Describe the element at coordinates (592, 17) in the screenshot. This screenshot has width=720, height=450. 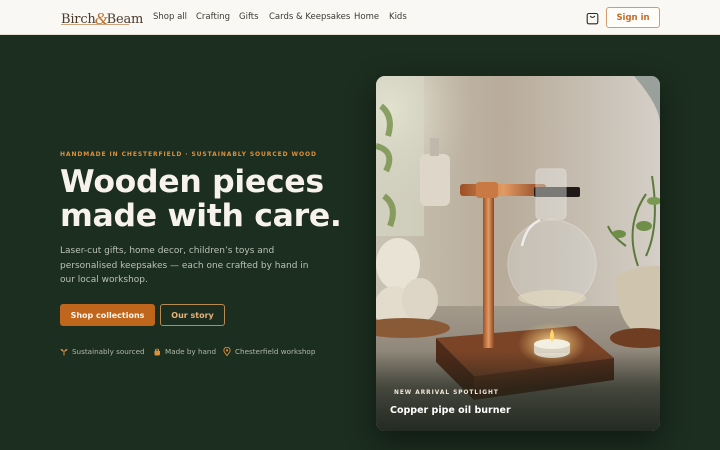
I see `shopping-bag-icon` at that location.